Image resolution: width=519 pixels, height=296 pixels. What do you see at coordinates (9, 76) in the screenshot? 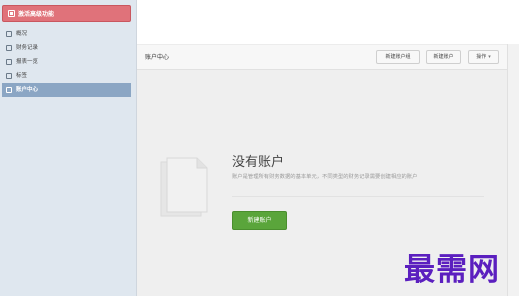
I see `tag-icon` at bounding box center [9, 76].